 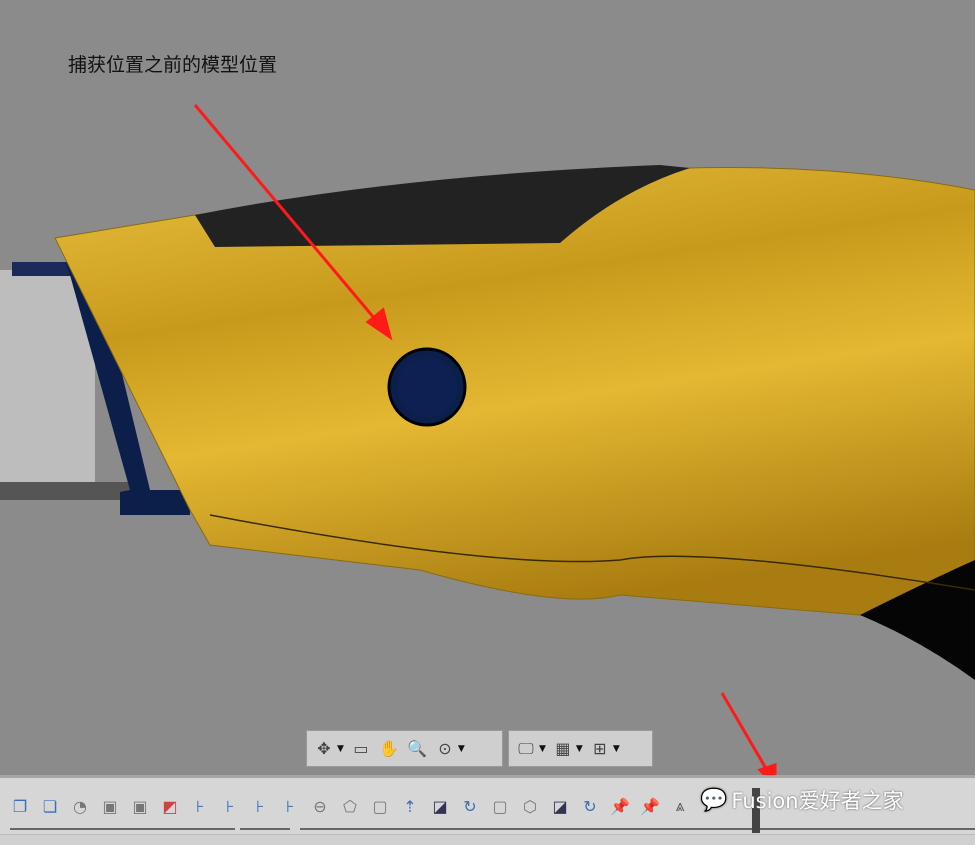 I want to click on timeline-item: ⇡, so click(x=410, y=806).